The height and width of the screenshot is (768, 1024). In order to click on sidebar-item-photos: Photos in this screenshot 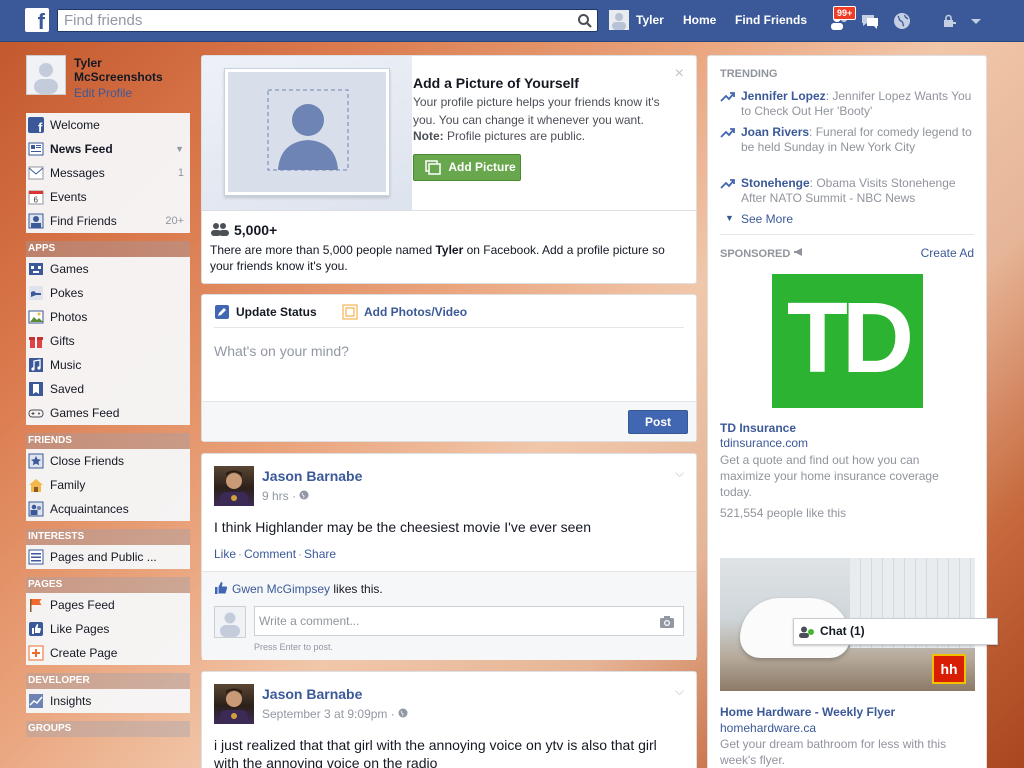, I will do `click(108, 317)`.